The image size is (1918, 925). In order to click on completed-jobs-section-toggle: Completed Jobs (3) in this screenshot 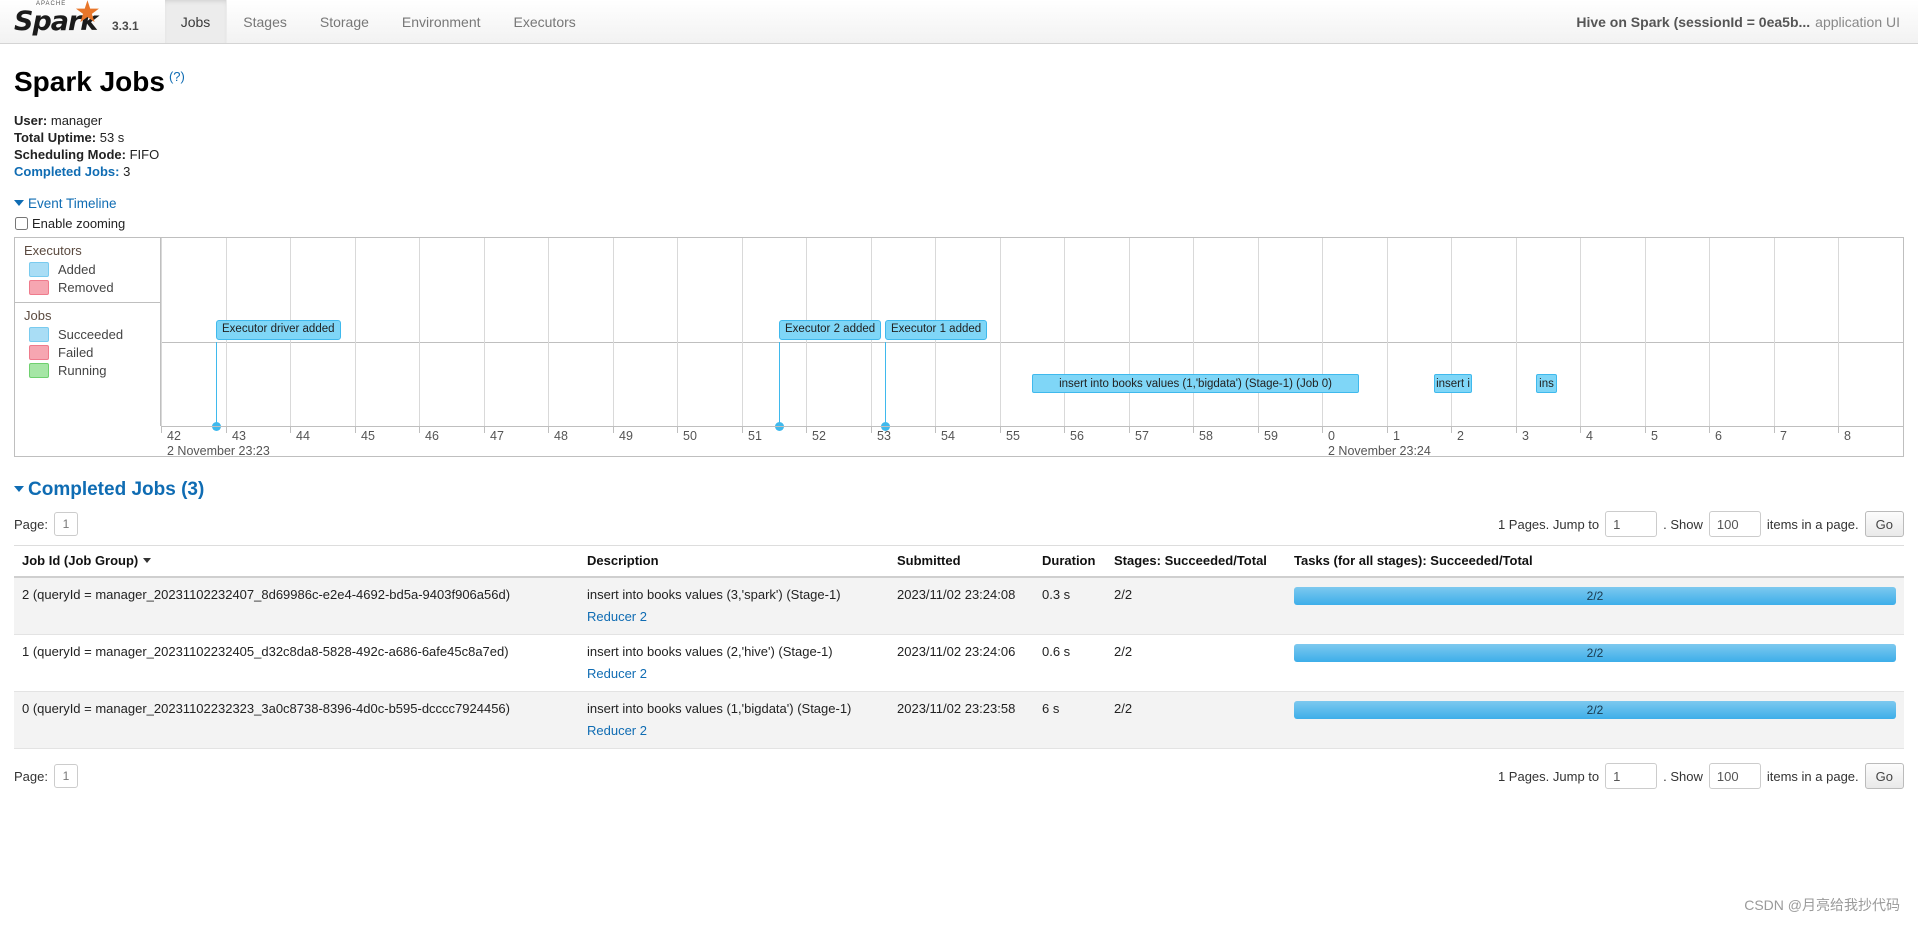, I will do `click(959, 490)`.